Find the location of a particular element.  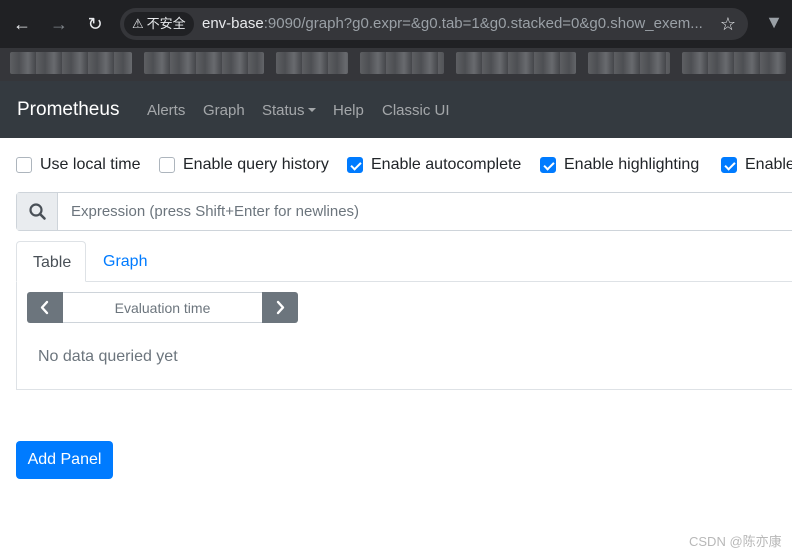

chevron-left-icon is located at coordinates (44, 307).